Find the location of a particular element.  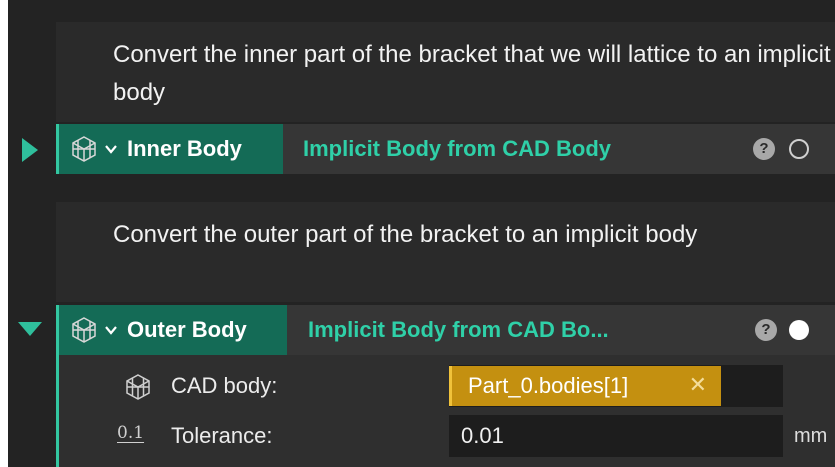

block-type-label: Implicit Body from CAD Body is located at coordinates (457, 148).